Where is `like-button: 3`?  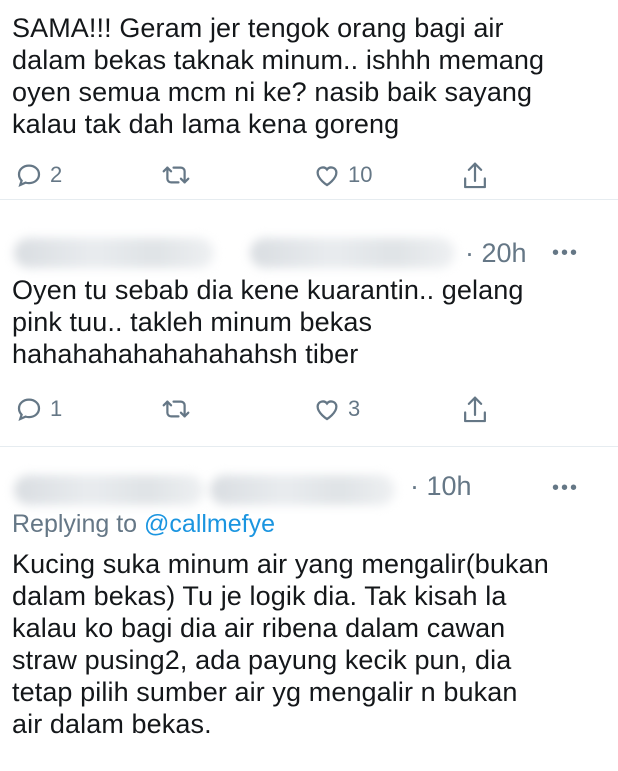
like-button: 3 is located at coordinates (336, 409).